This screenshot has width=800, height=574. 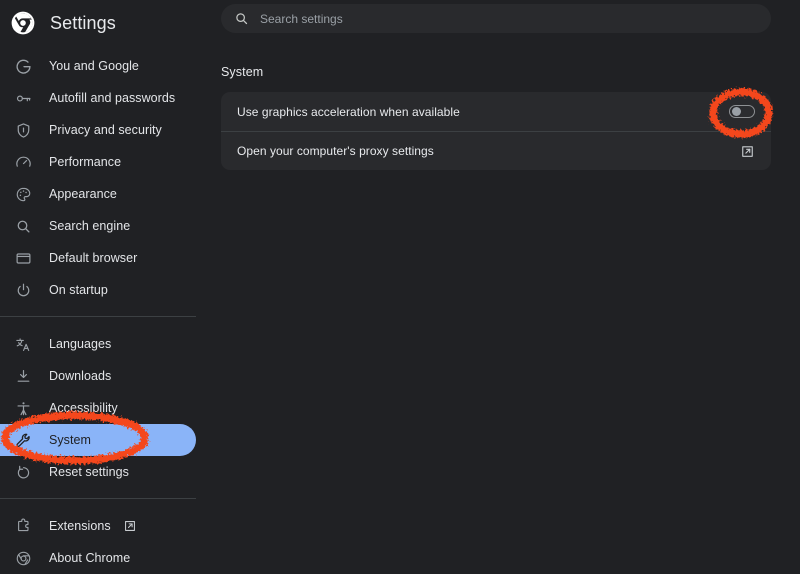 What do you see at coordinates (23, 290) in the screenshot?
I see `power-icon` at bounding box center [23, 290].